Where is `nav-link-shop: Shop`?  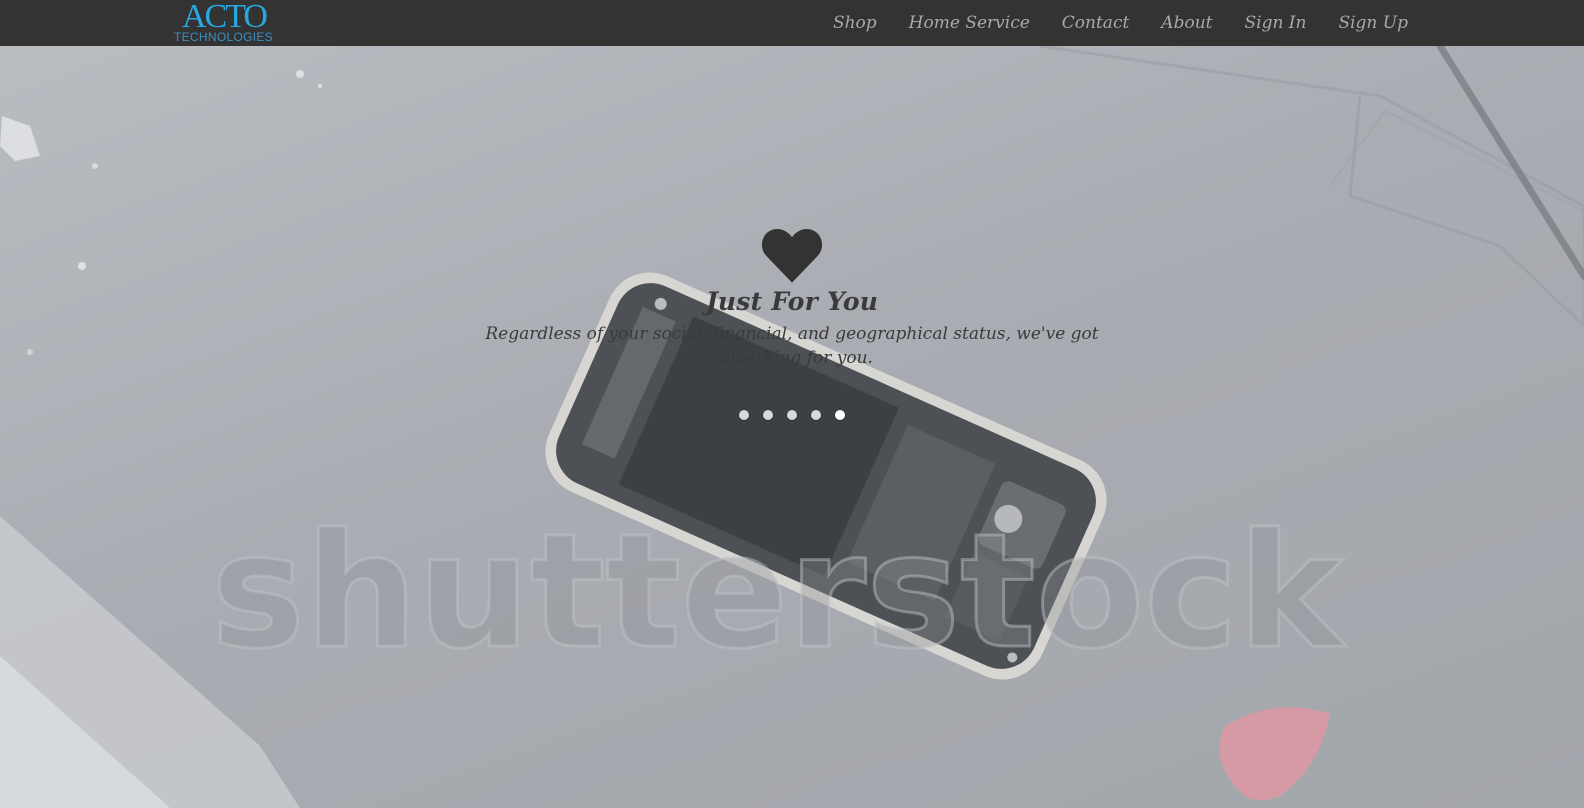 nav-link-shop: Shop is located at coordinates (855, 23).